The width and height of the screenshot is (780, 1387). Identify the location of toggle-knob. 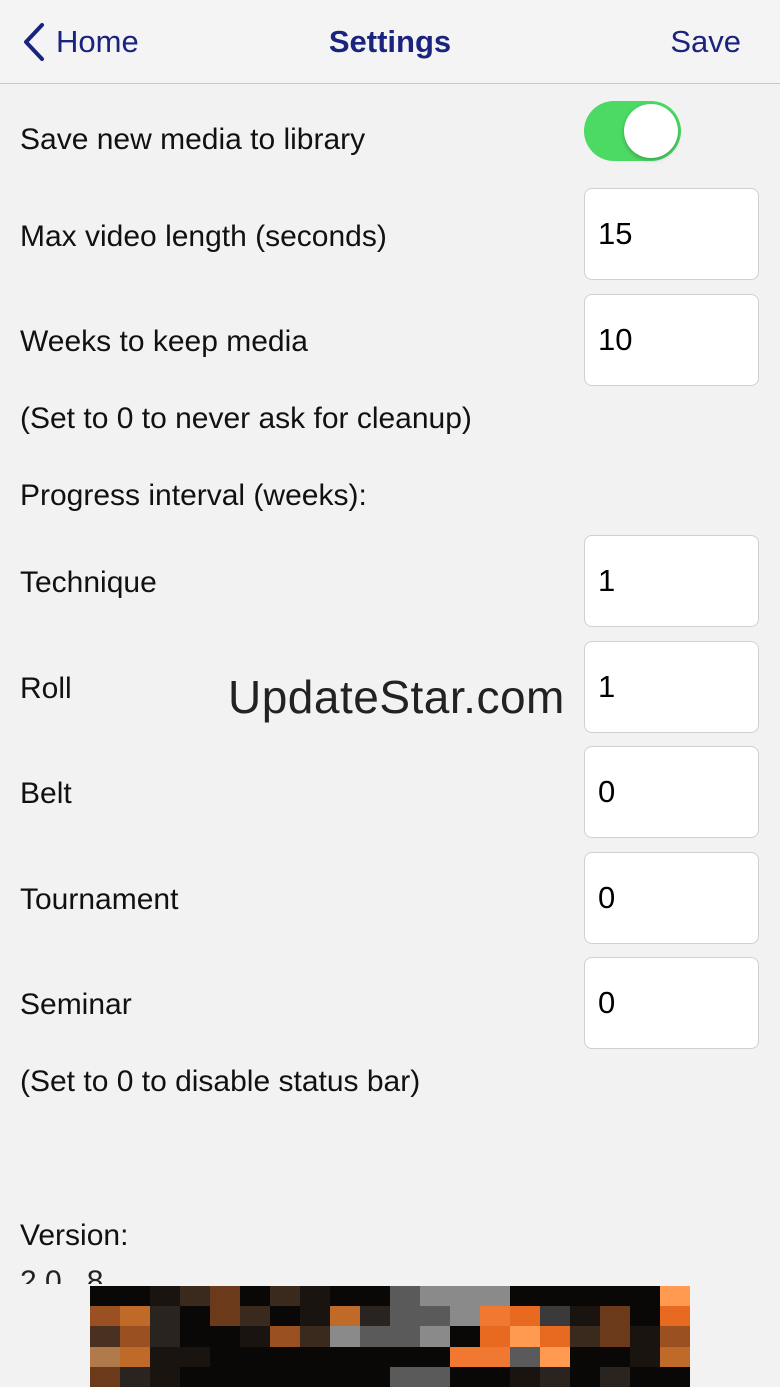
(651, 131).